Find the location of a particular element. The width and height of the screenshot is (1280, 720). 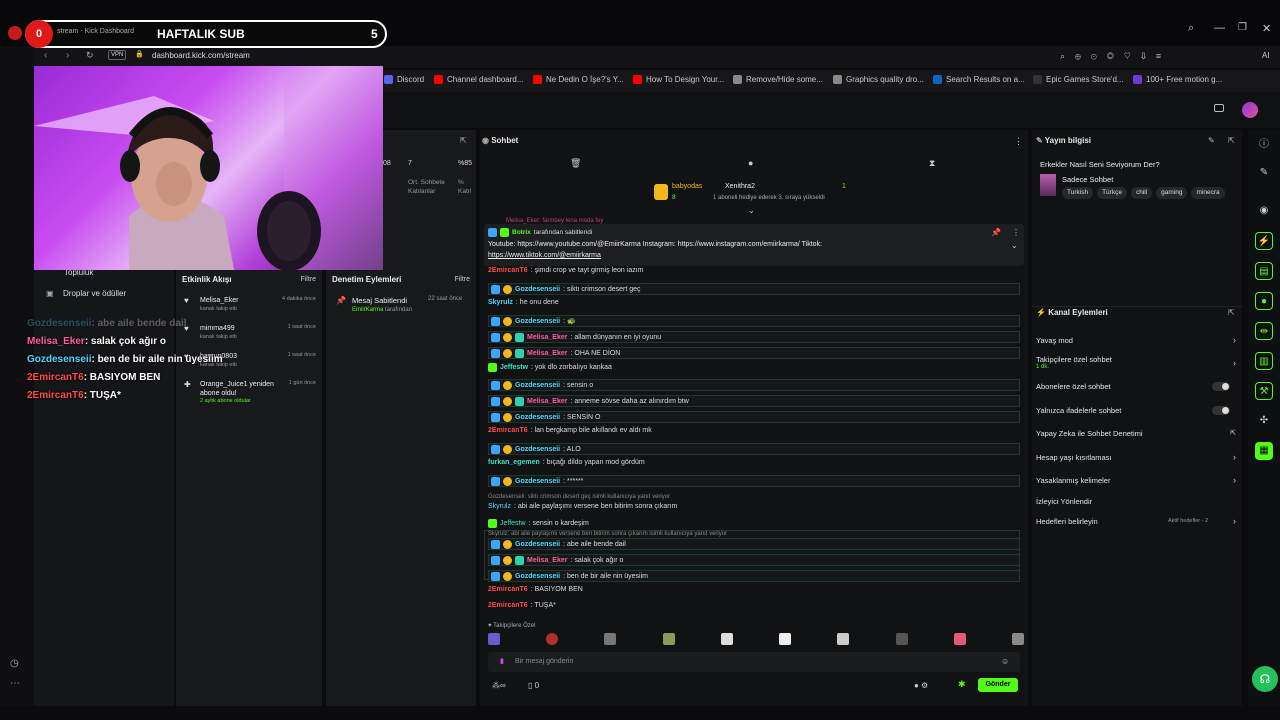

chat-message: Melisa_Eker: OHA NE DİON is located at coordinates (754, 353).